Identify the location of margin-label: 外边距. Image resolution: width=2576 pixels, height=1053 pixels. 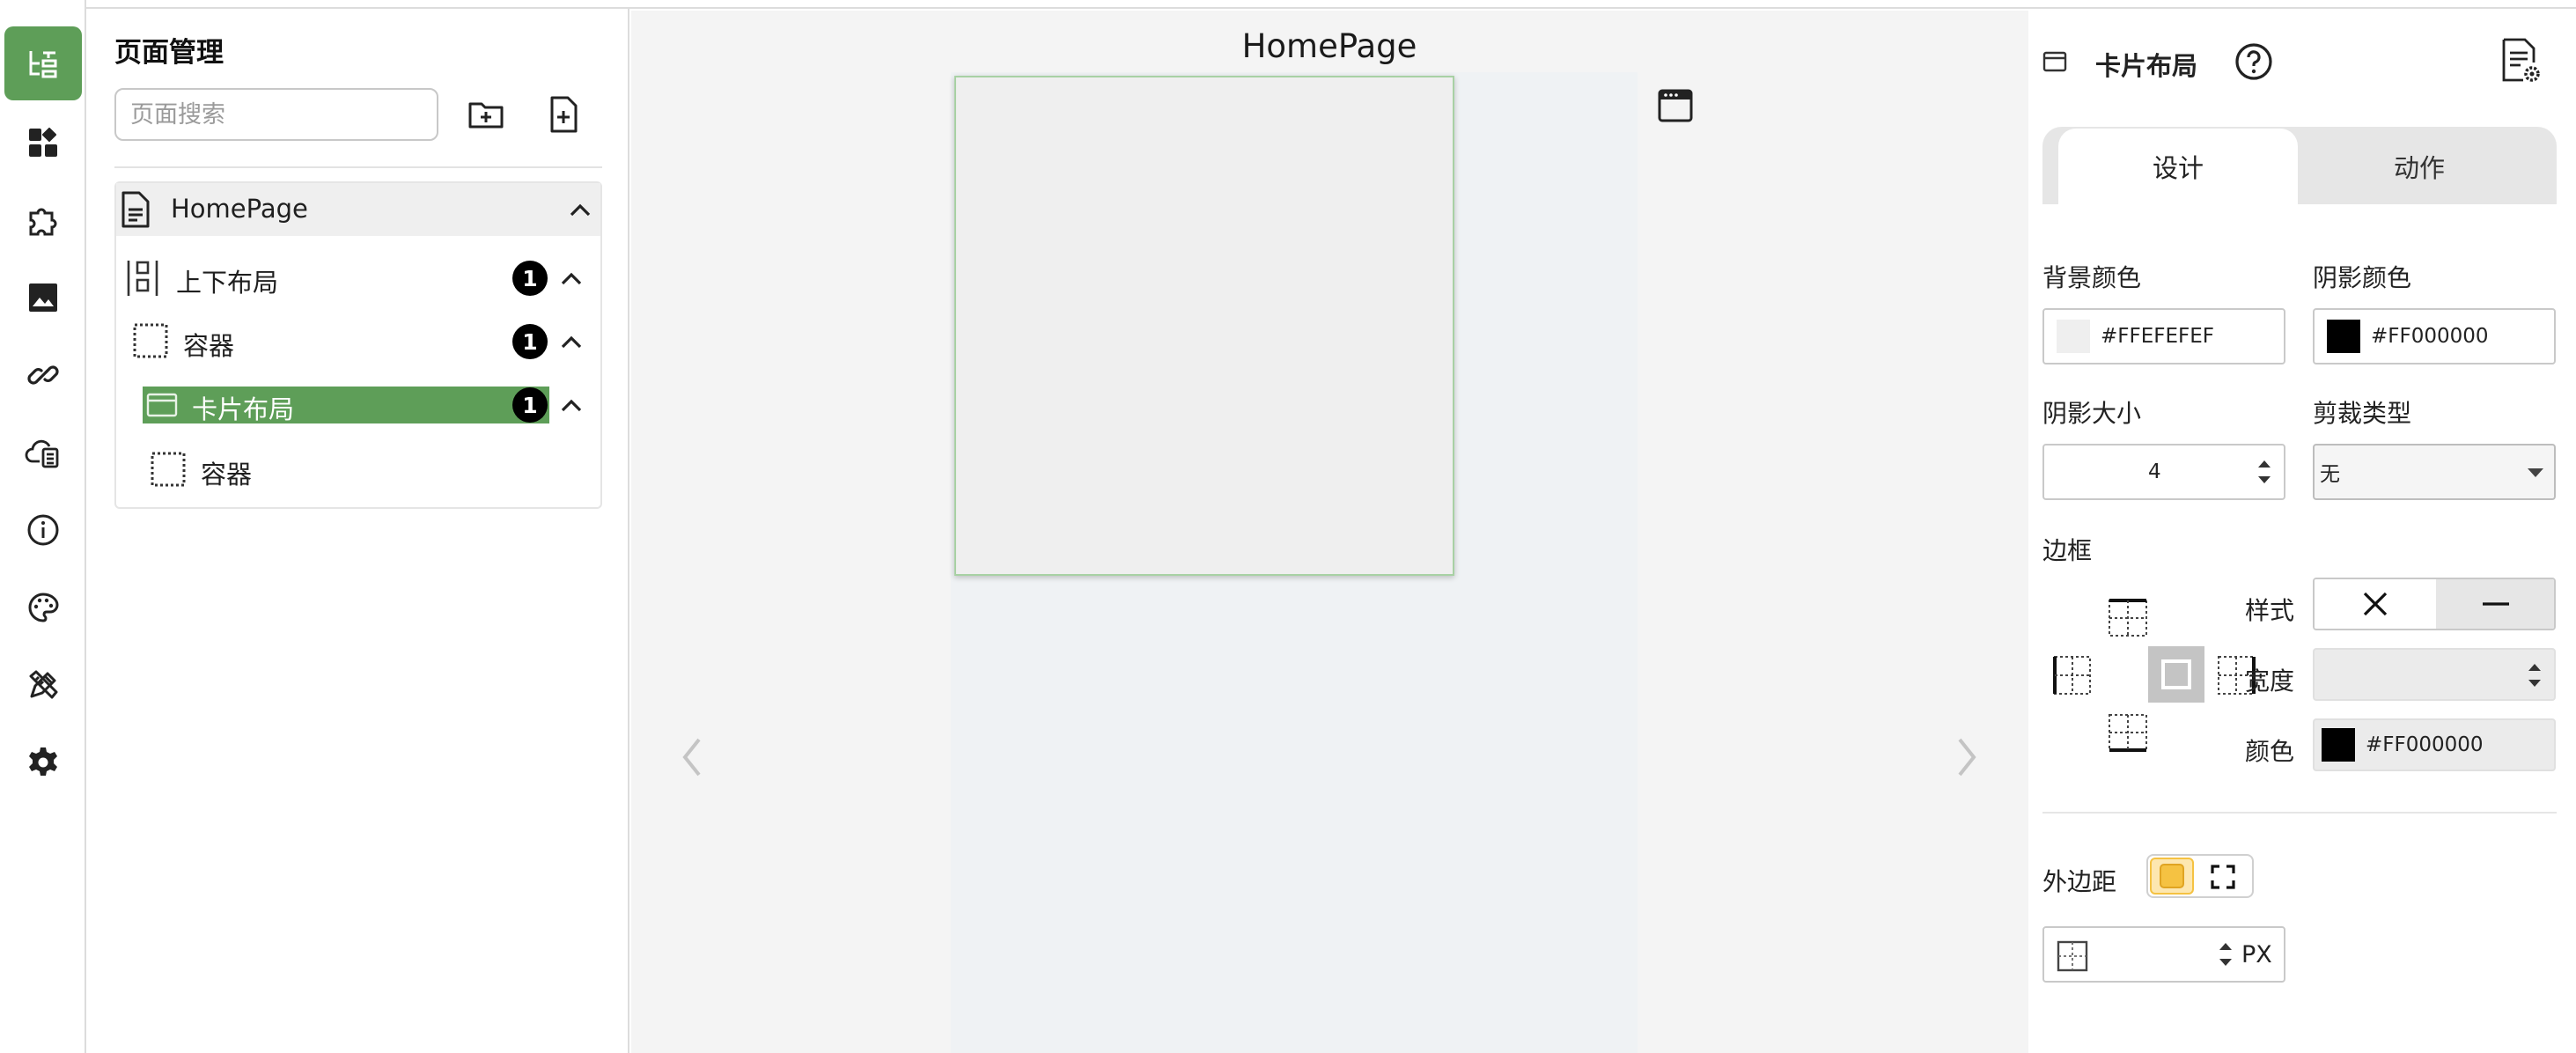
(2080, 881).